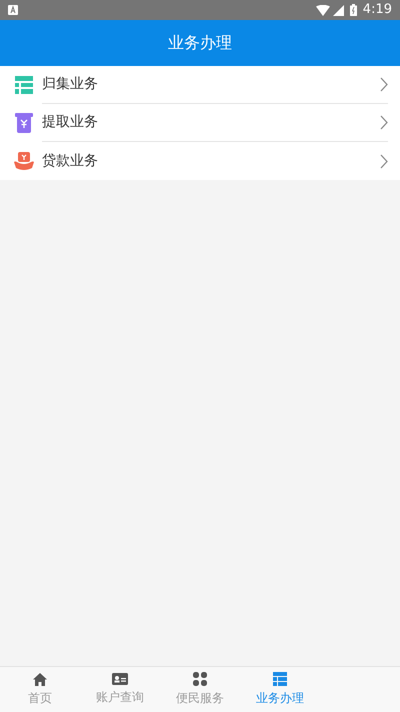 This screenshot has height=712, width=400. Describe the element at coordinates (200, 689) in the screenshot. I see `nav-tab: 便民服务` at that location.